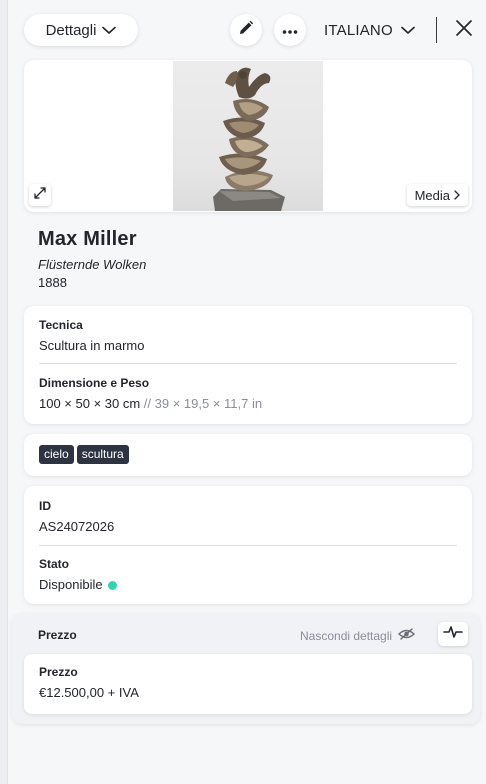 Image resolution: width=486 pixels, height=784 pixels. What do you see at coordinates (87, 239) in the screenshot?
I see `artist-name: Max Miller` at bounding box center [87, 239].